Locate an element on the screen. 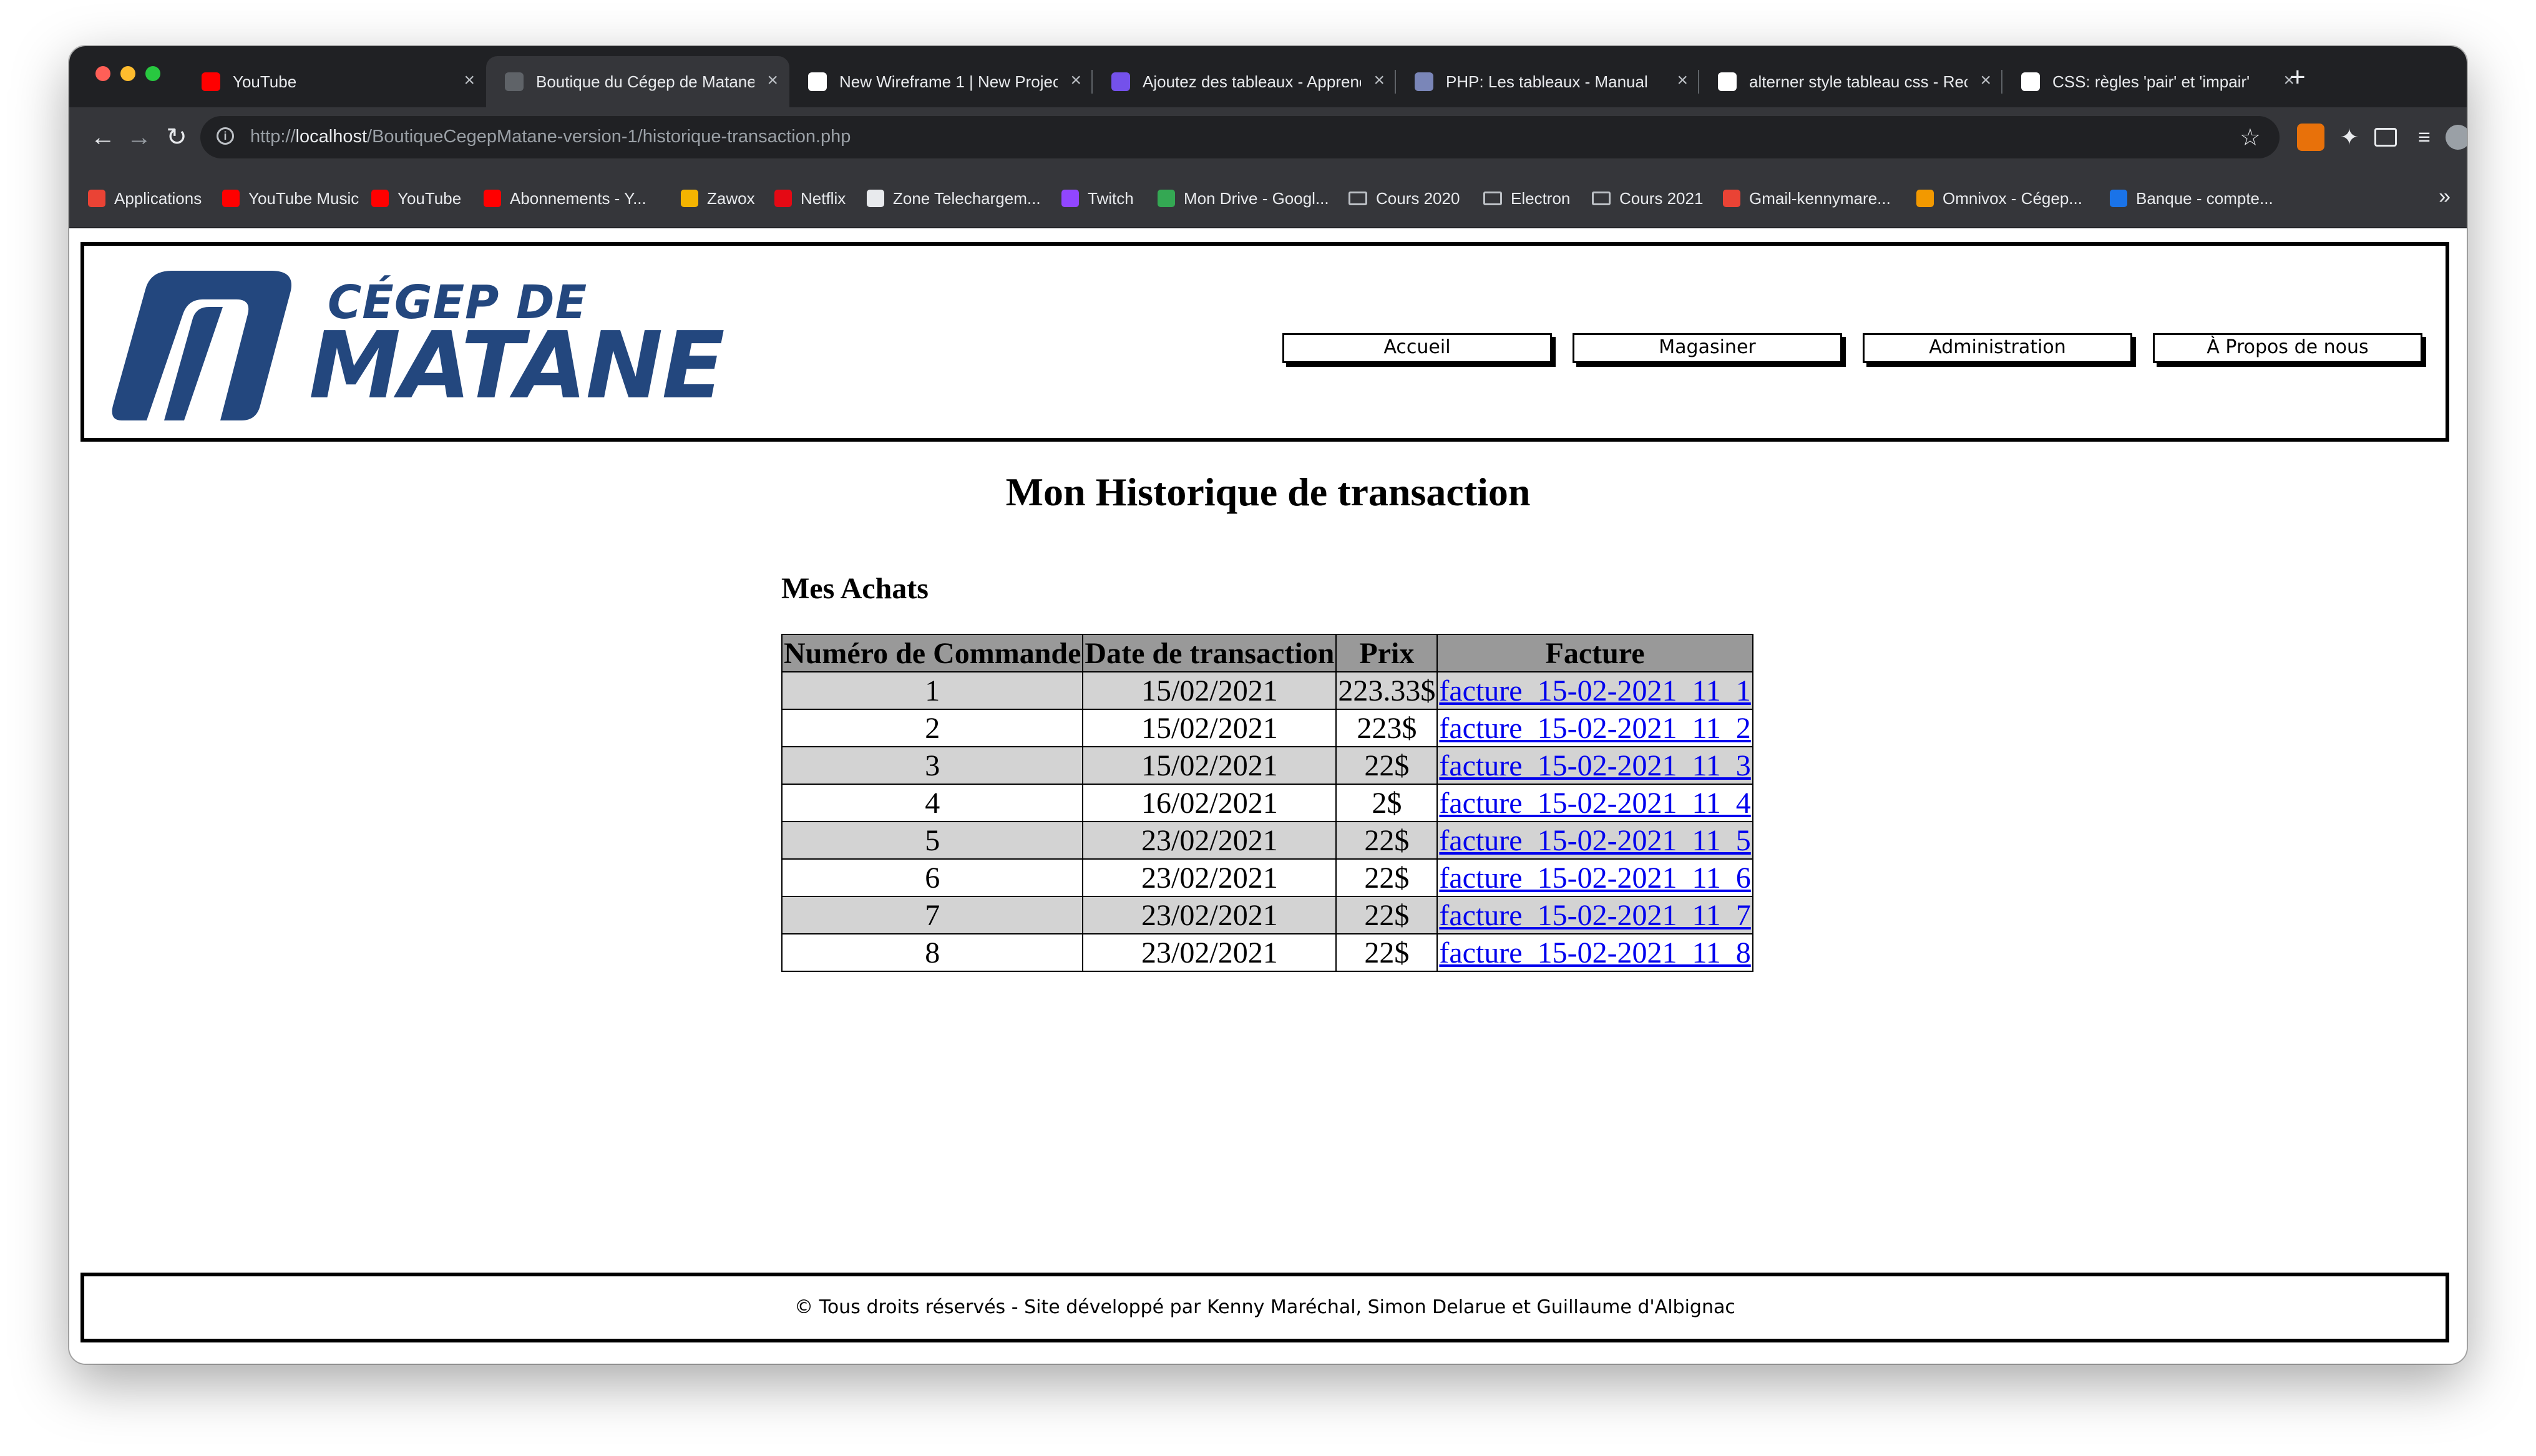 The height and width of the screenshot is (1456, 2536). browser-tab: YouTube × is located at coordinates (334, 81).